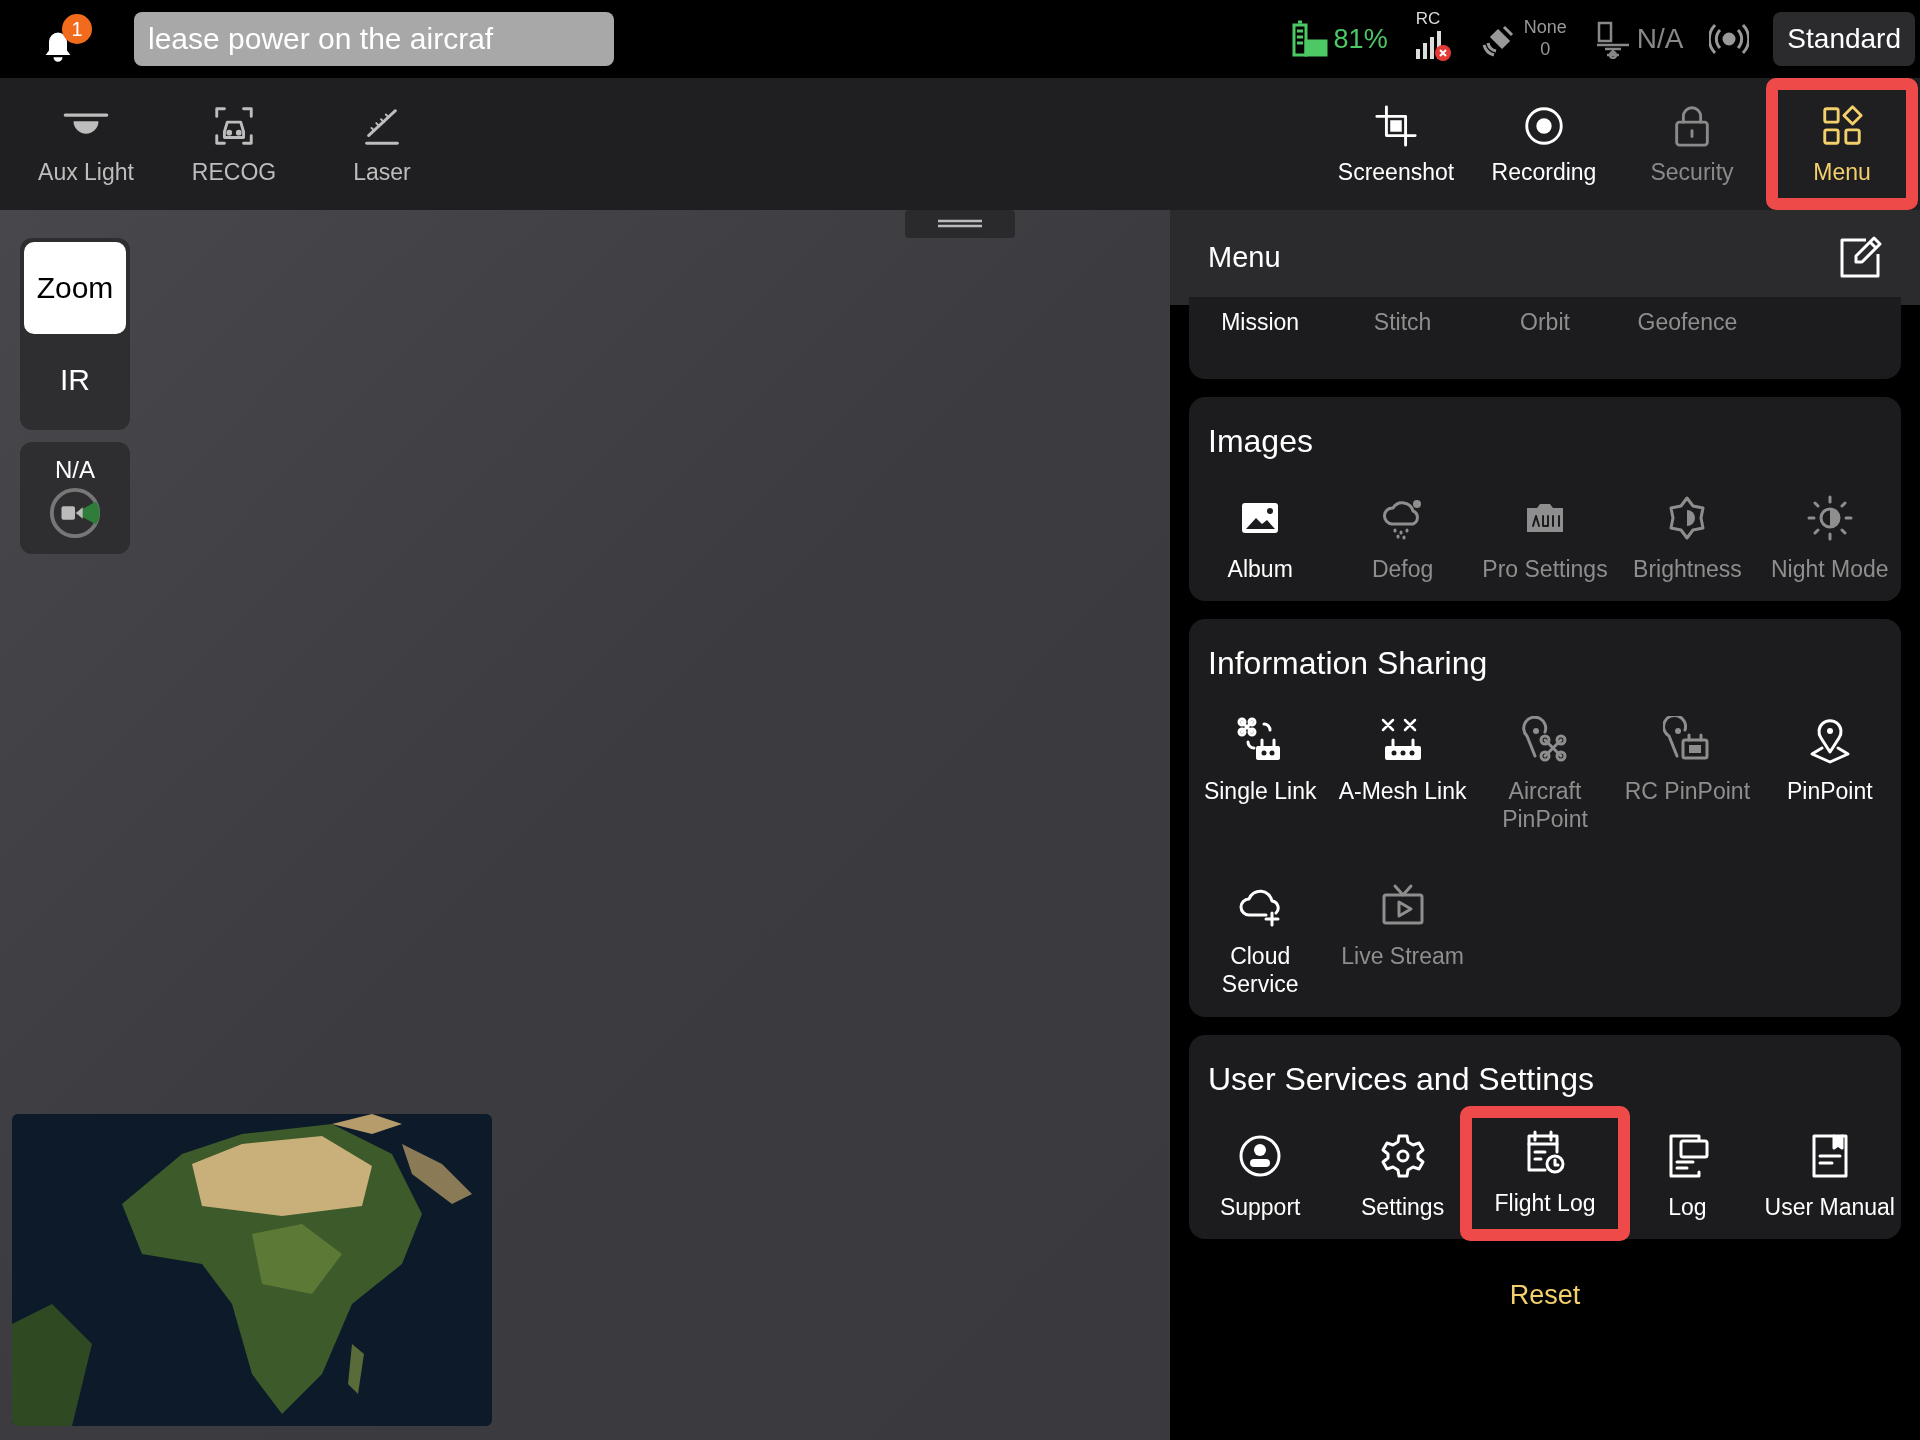  I want to click on tool-button: RECOG, so click(234, 144).